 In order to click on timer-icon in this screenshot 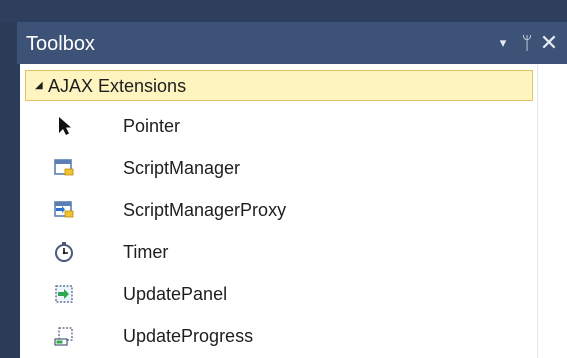, I will do `click(64, 252)`.